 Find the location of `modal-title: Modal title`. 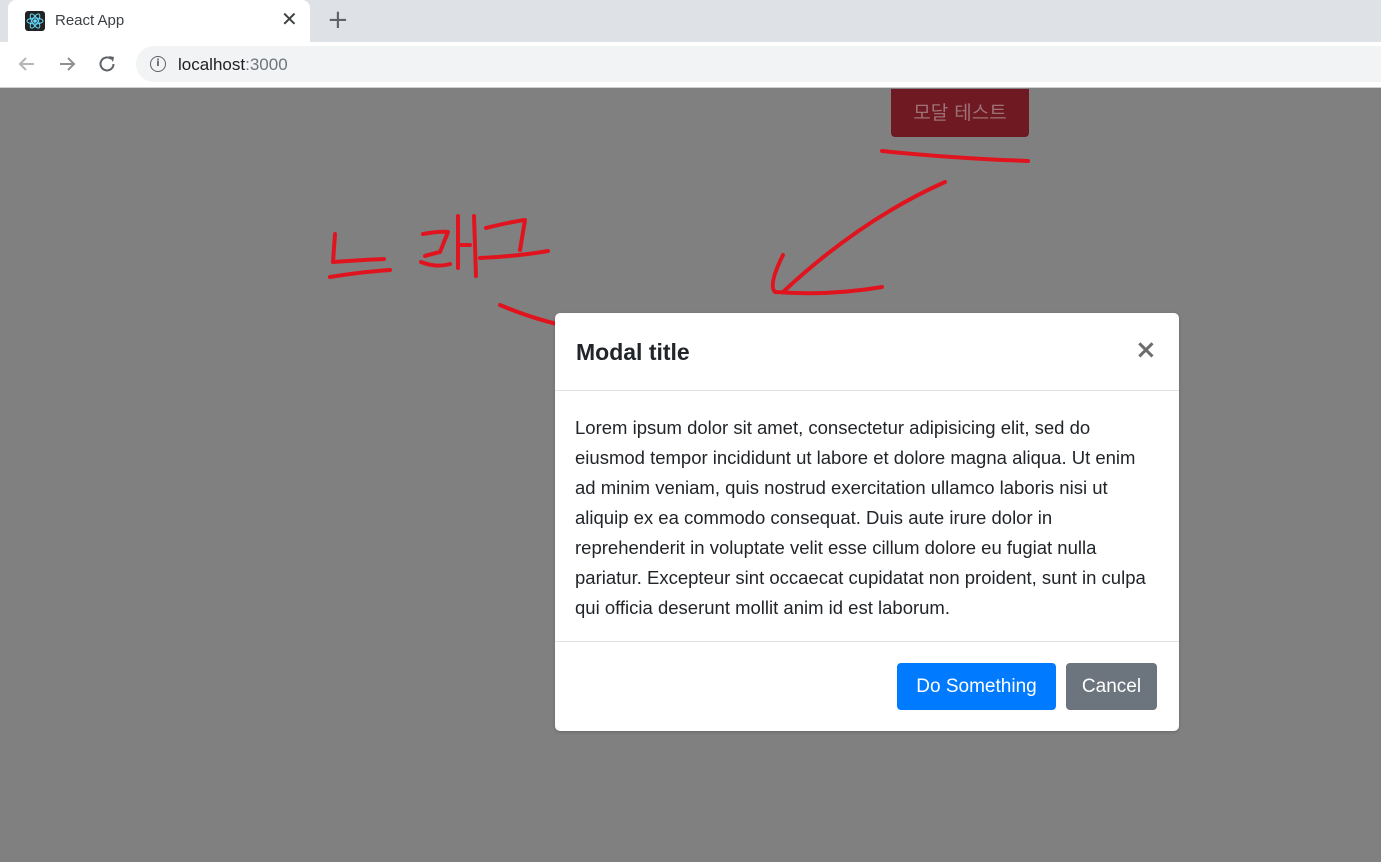

modal-title: Modal title is located at coordinates (633, 352).